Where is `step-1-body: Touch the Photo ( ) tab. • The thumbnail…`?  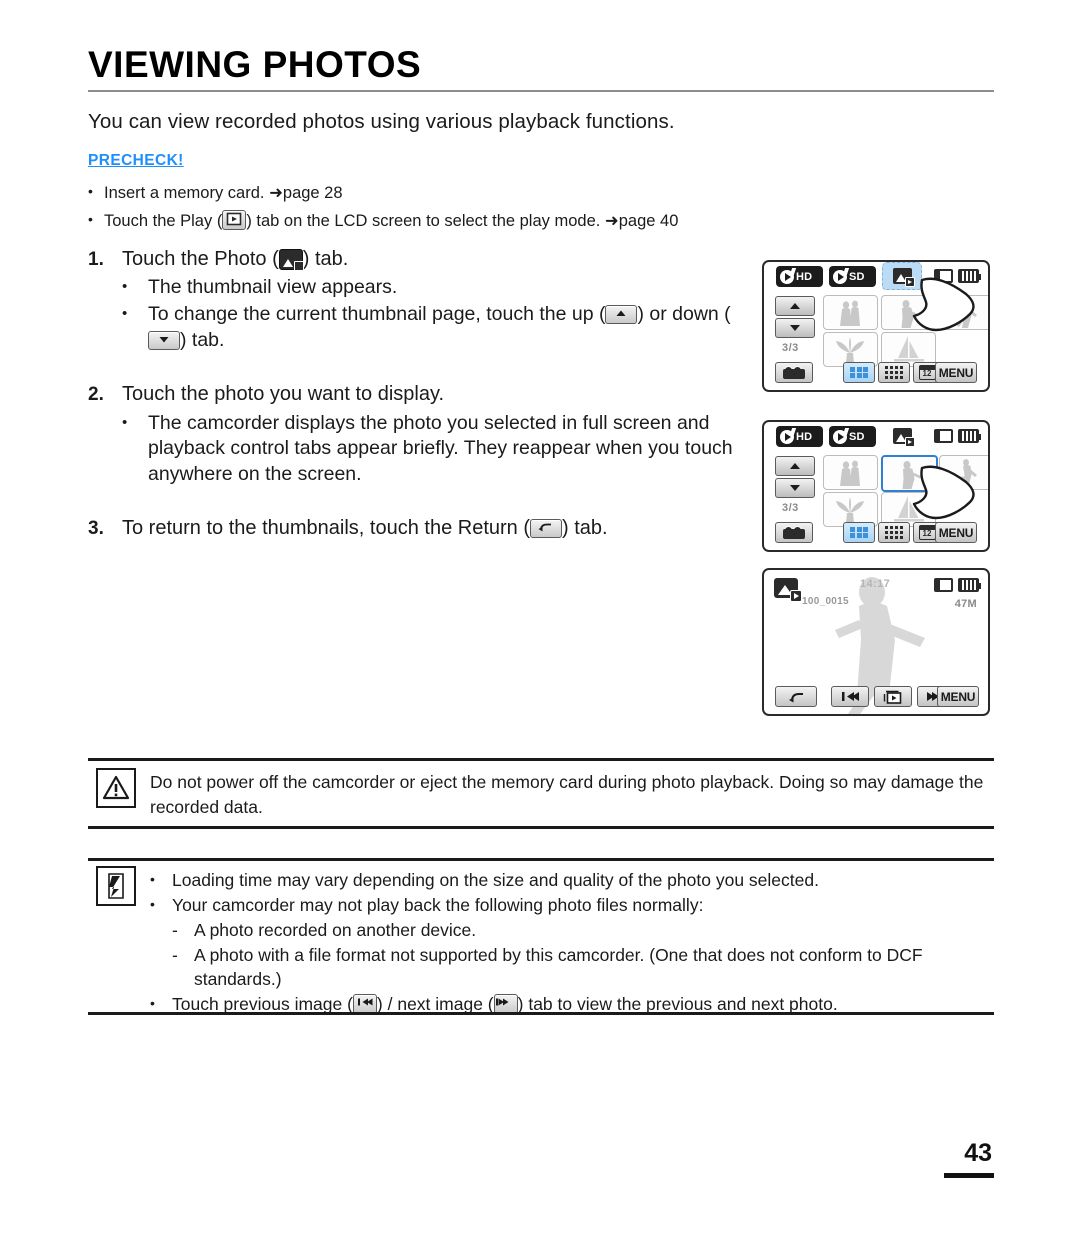
step-1-body: Touch the Photo ( ) tab. • The thumbnail… is located at coordinates (435, 300).